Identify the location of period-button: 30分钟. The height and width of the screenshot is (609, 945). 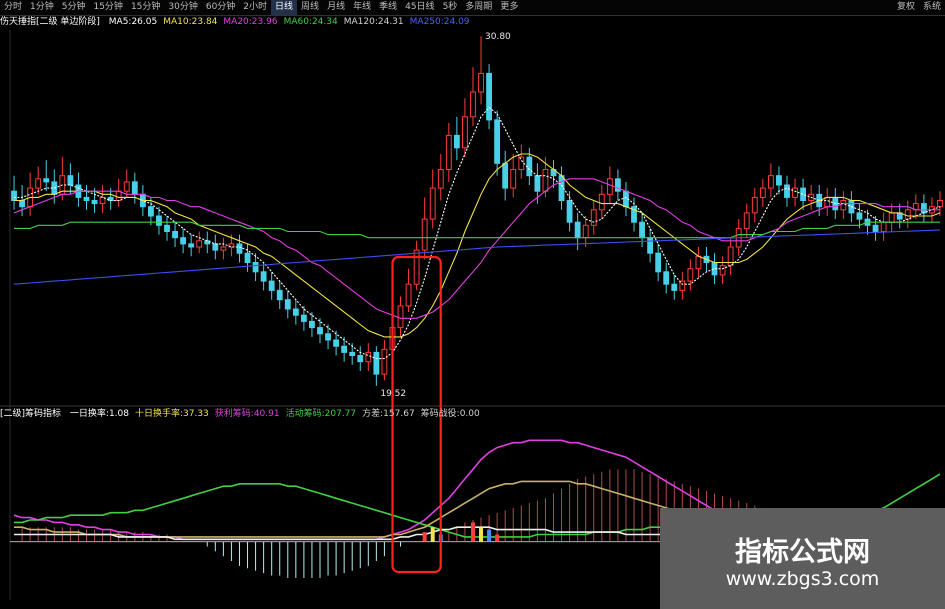
(182, 7).